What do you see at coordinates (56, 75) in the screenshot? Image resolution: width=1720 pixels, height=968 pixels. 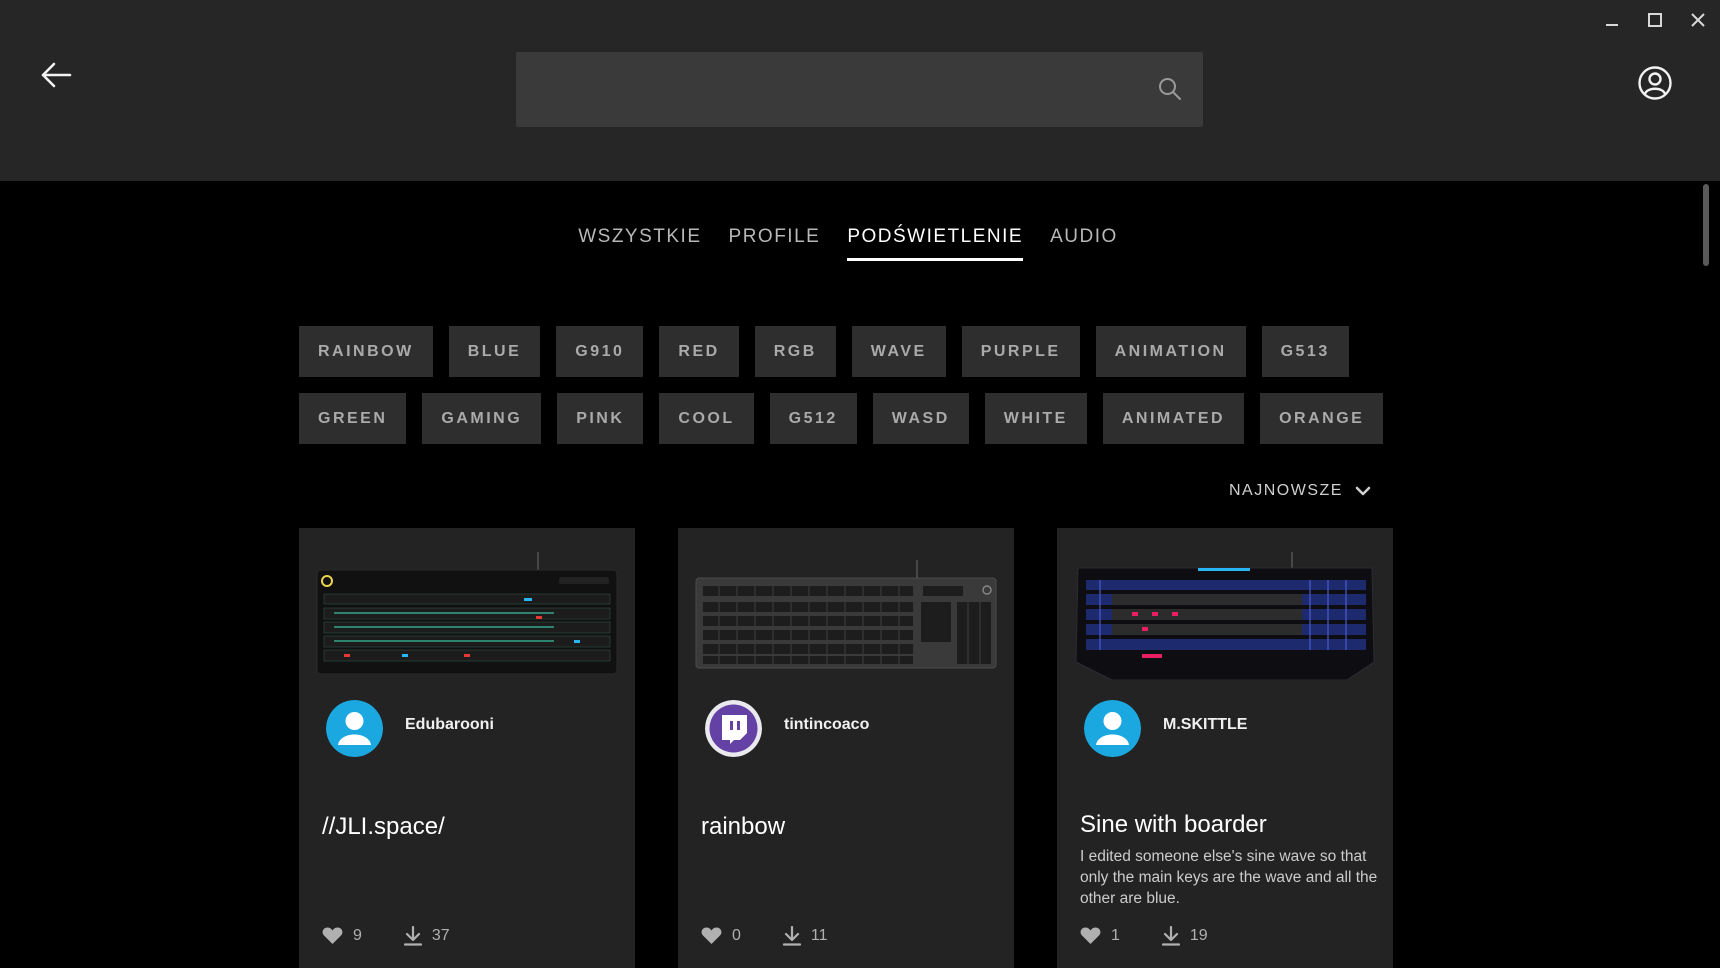 I see `back-arrow-icon` at bounding box center [56, 75].